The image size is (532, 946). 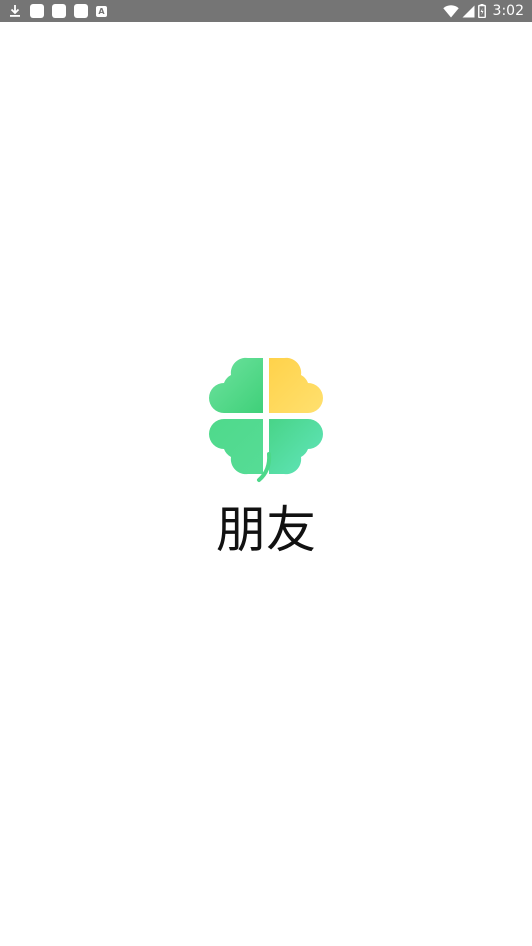 I want to click on status-bar-right: 3:02, so click(x=483, y=11).